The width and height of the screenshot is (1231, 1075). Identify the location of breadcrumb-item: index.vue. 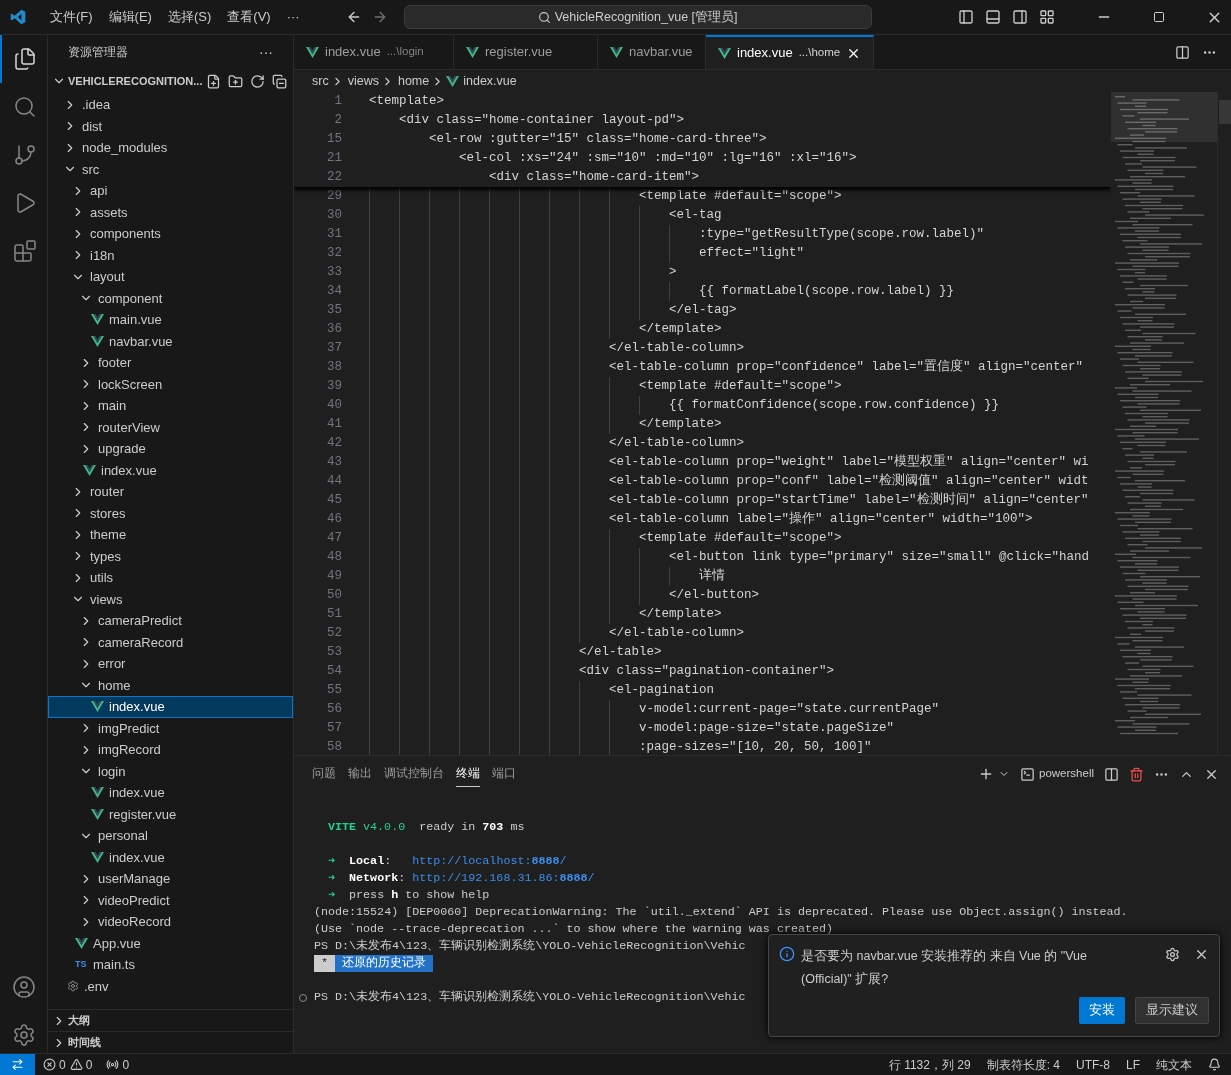
(490, 81).